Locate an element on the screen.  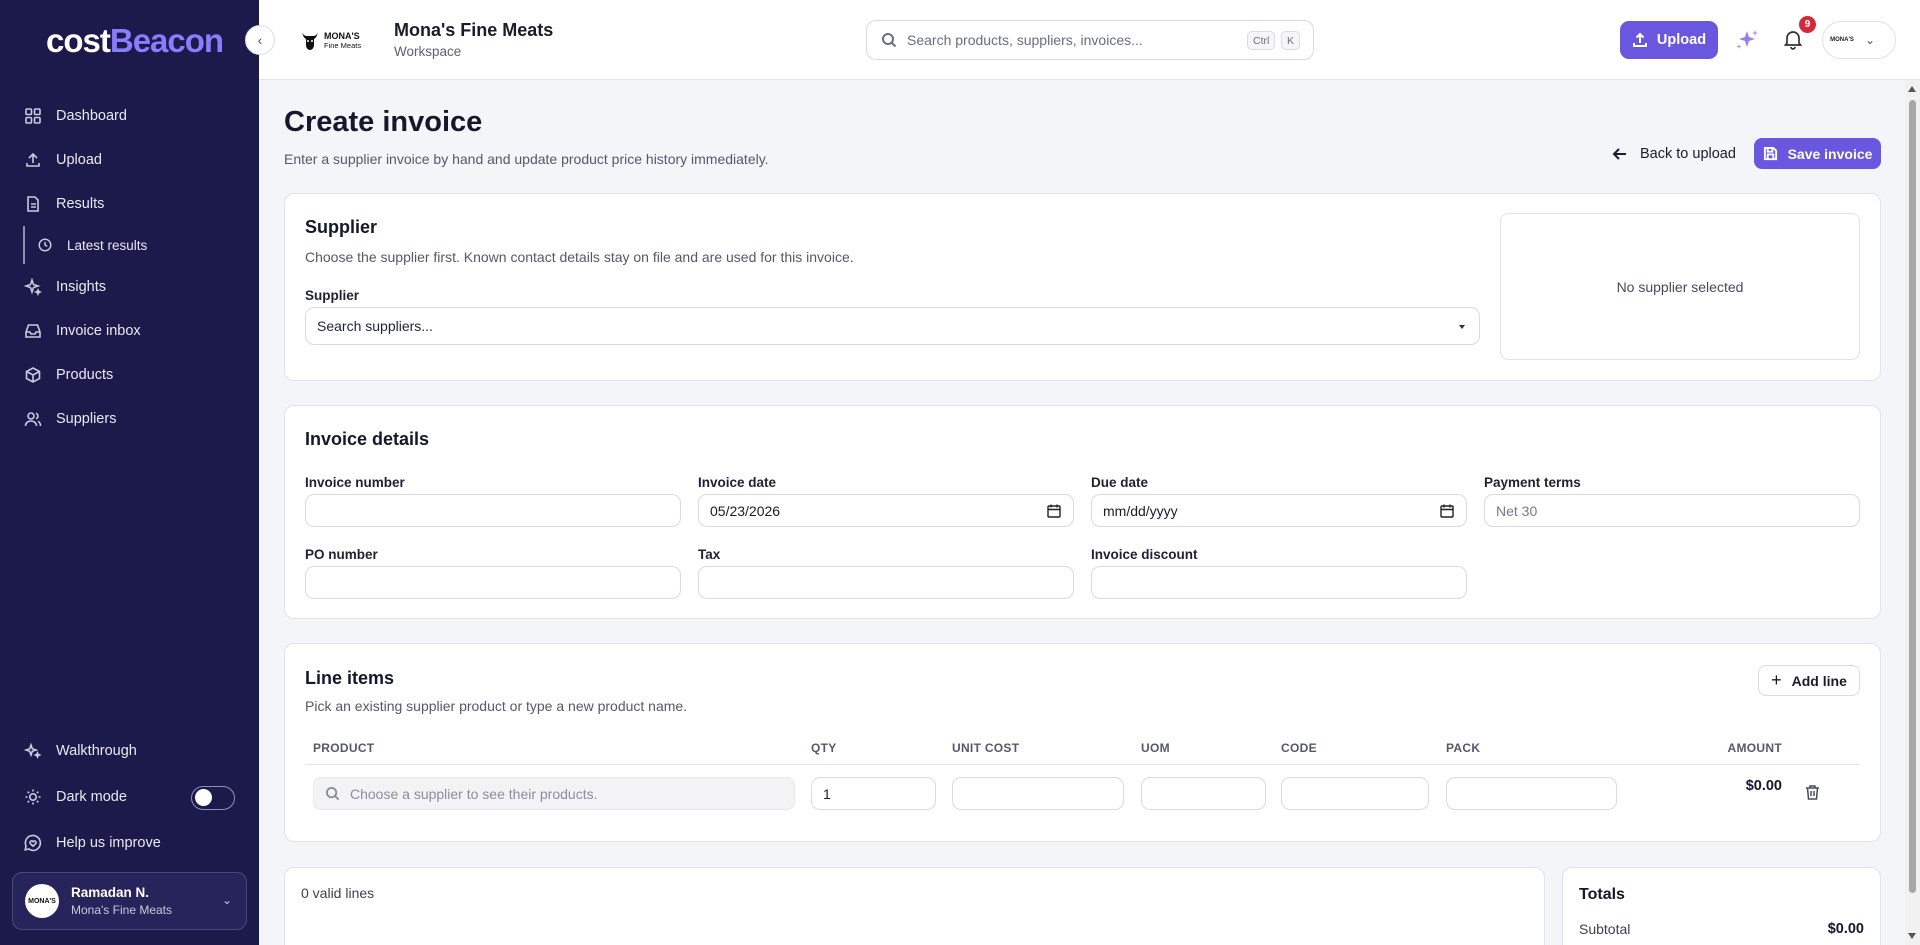
arrow-left-icon is located at coordinates (1619, 154).